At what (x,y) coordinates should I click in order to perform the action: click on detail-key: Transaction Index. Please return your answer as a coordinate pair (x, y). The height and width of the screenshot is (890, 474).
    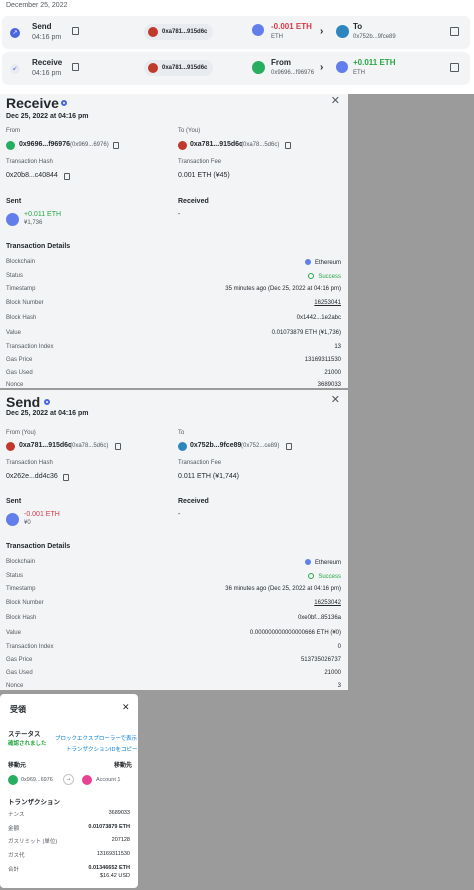
    Looking at the image, I should click on (30, 647).